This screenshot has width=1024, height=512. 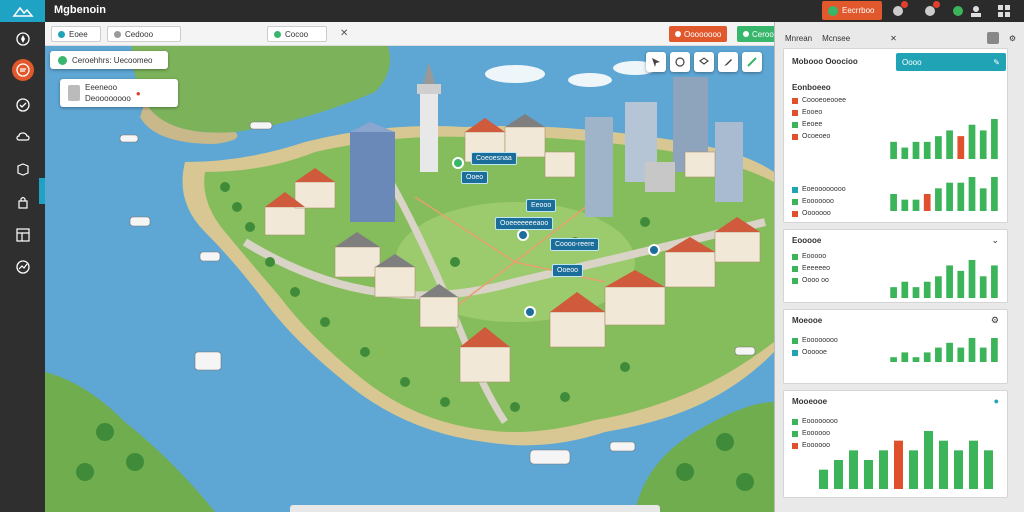 I want to click on expand-icon: ⌄, so click(x=995, y=240).